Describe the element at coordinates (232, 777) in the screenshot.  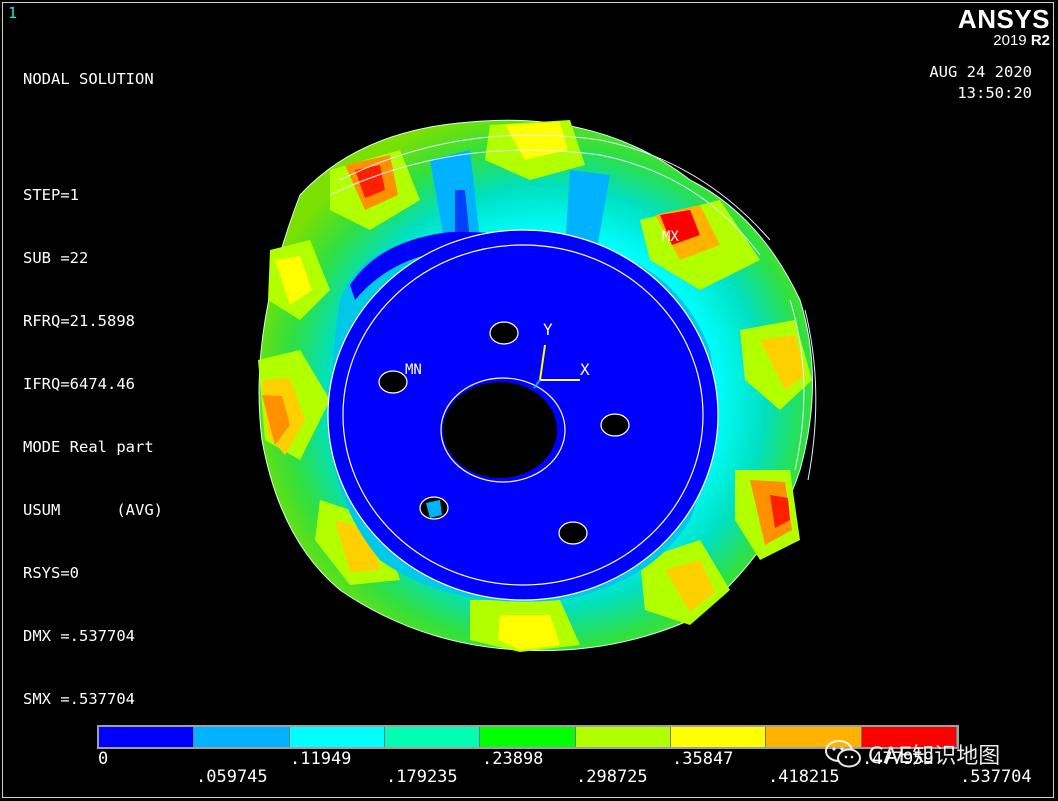
I see `legend-tick-bottom: .059745` at that location.